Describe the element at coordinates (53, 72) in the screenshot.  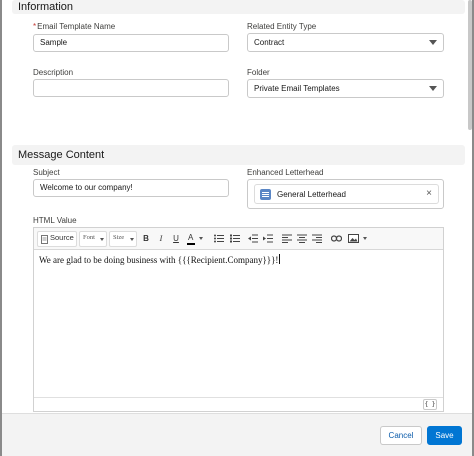
I see `description-label: Description` at that location.